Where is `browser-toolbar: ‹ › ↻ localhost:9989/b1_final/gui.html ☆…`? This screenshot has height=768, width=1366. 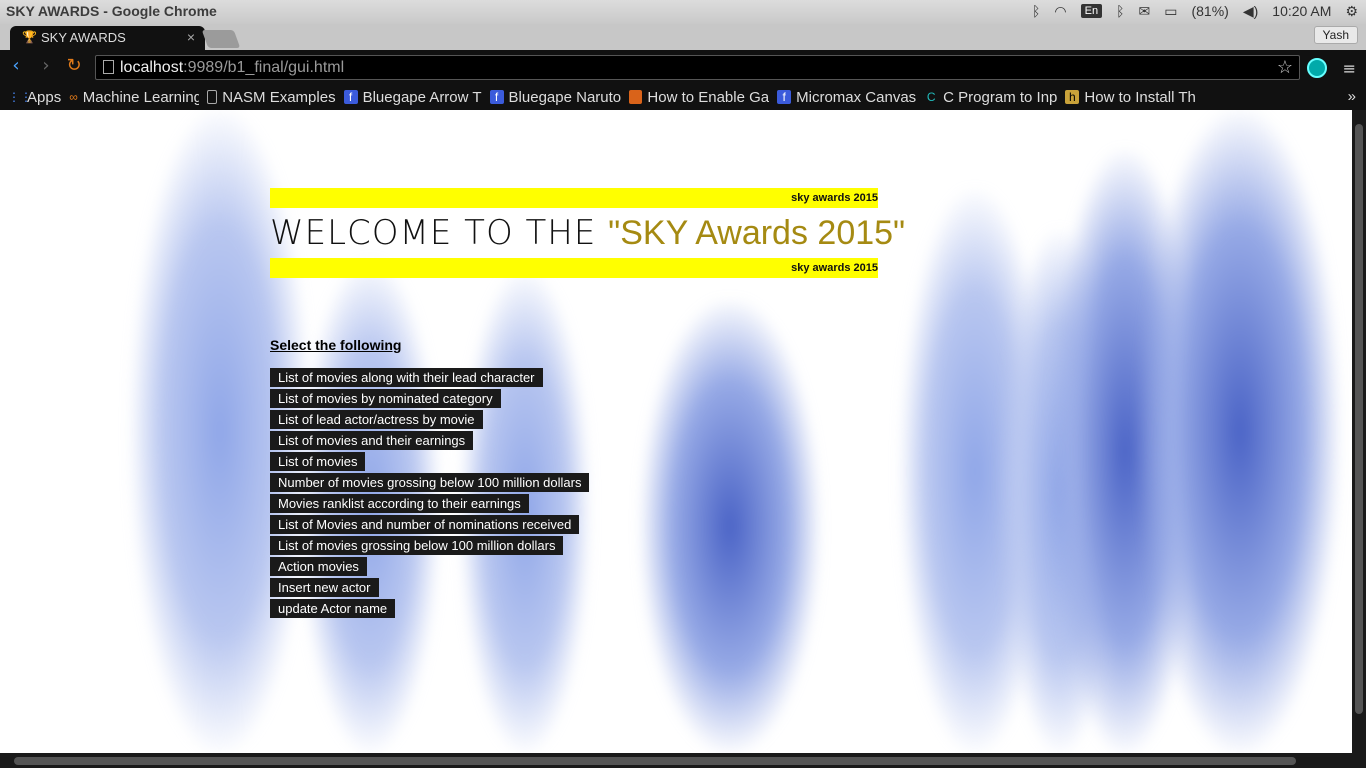 browser-toolbar: ‹ › ↻ localhost:9989/b1_final/gui.html ☆… is located at coordinates (683, 67).